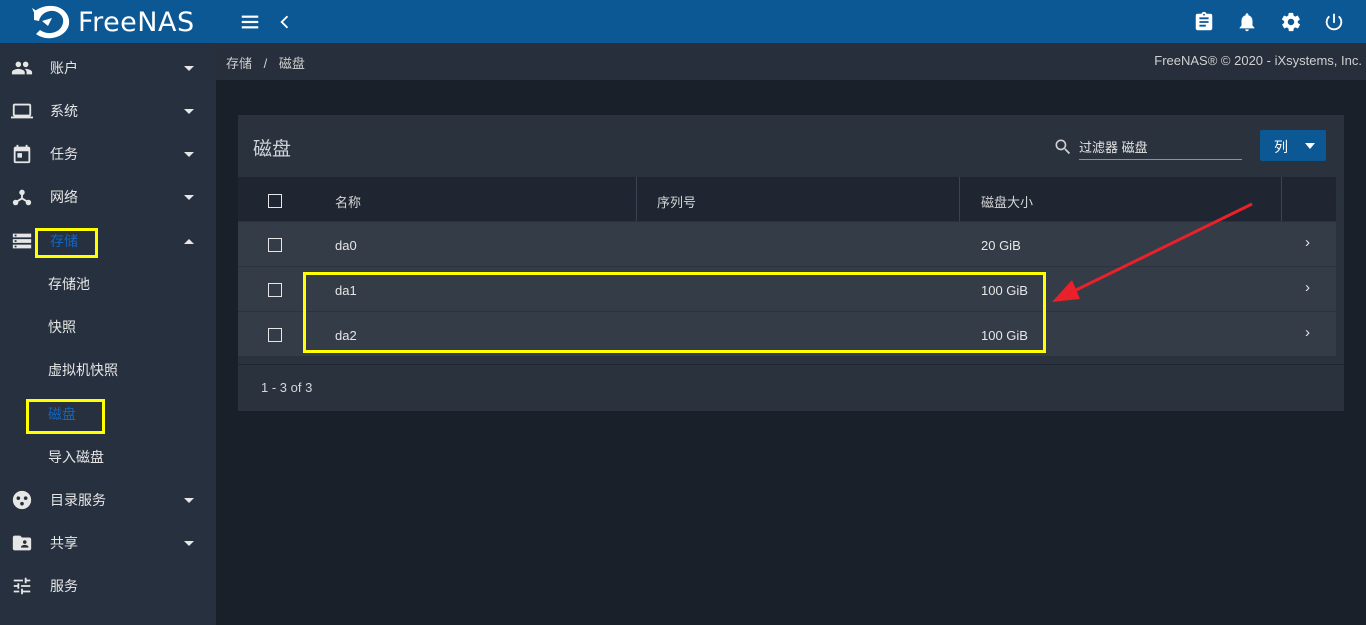 This screenshot has width=1366, height=625. I want to click on sidebar-item-storage: 存储, so click(108, 240).